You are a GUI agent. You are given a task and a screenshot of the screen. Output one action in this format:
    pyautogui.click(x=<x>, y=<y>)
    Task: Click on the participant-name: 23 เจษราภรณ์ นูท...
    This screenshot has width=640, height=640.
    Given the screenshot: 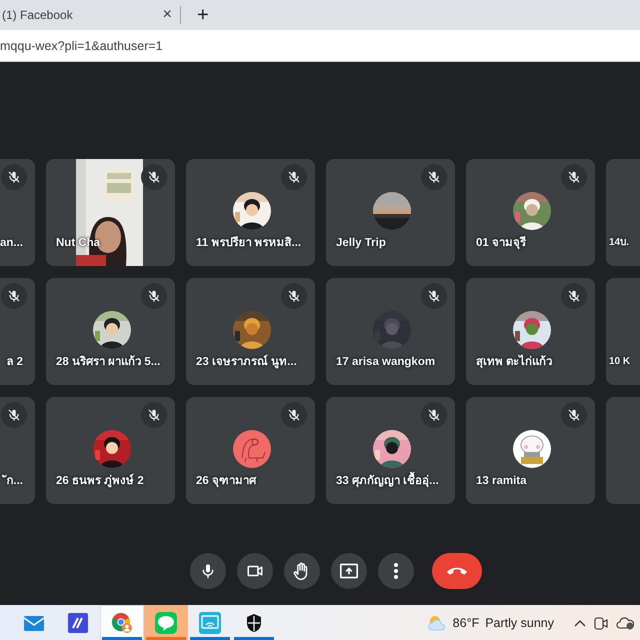 What is the action you would take?
    pyautogui.click(x=246, y=362)
    